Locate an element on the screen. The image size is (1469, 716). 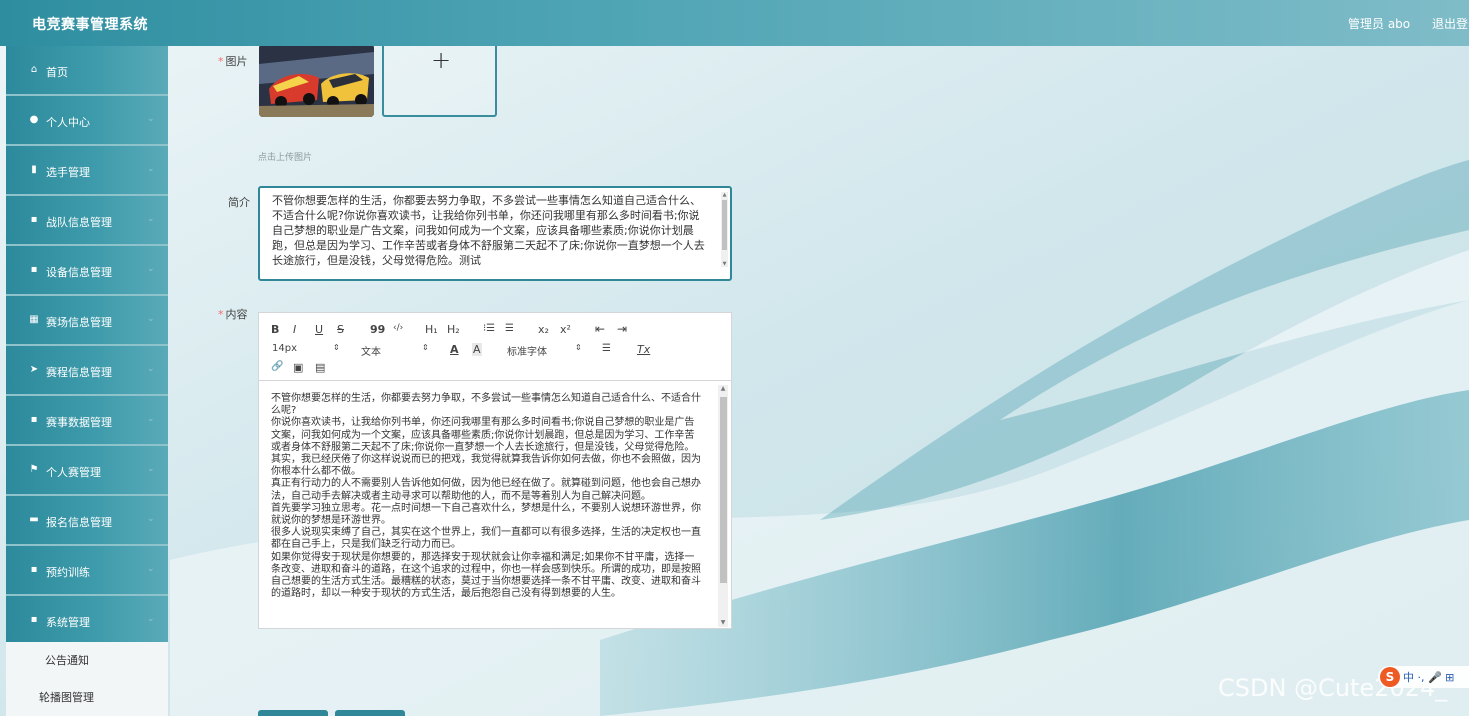
sidebar-item-6: ➤ 赛程信息管理 ⌄ is located at coordinates (87, 371).